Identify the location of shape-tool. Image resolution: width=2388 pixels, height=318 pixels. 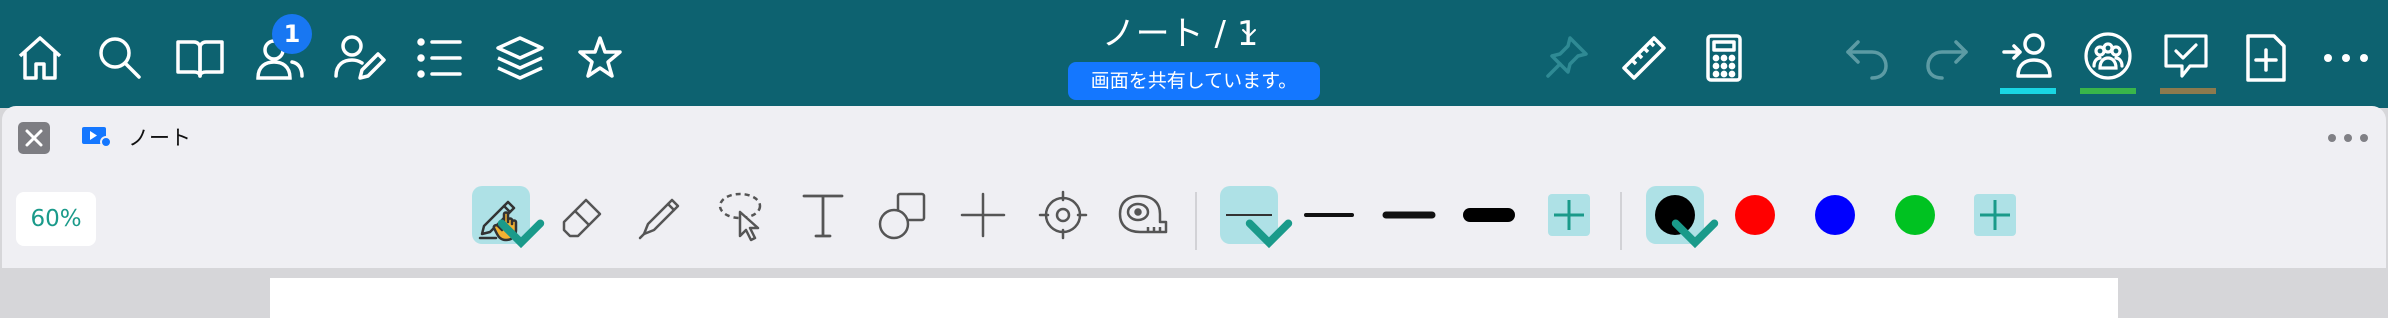
(903, 215).